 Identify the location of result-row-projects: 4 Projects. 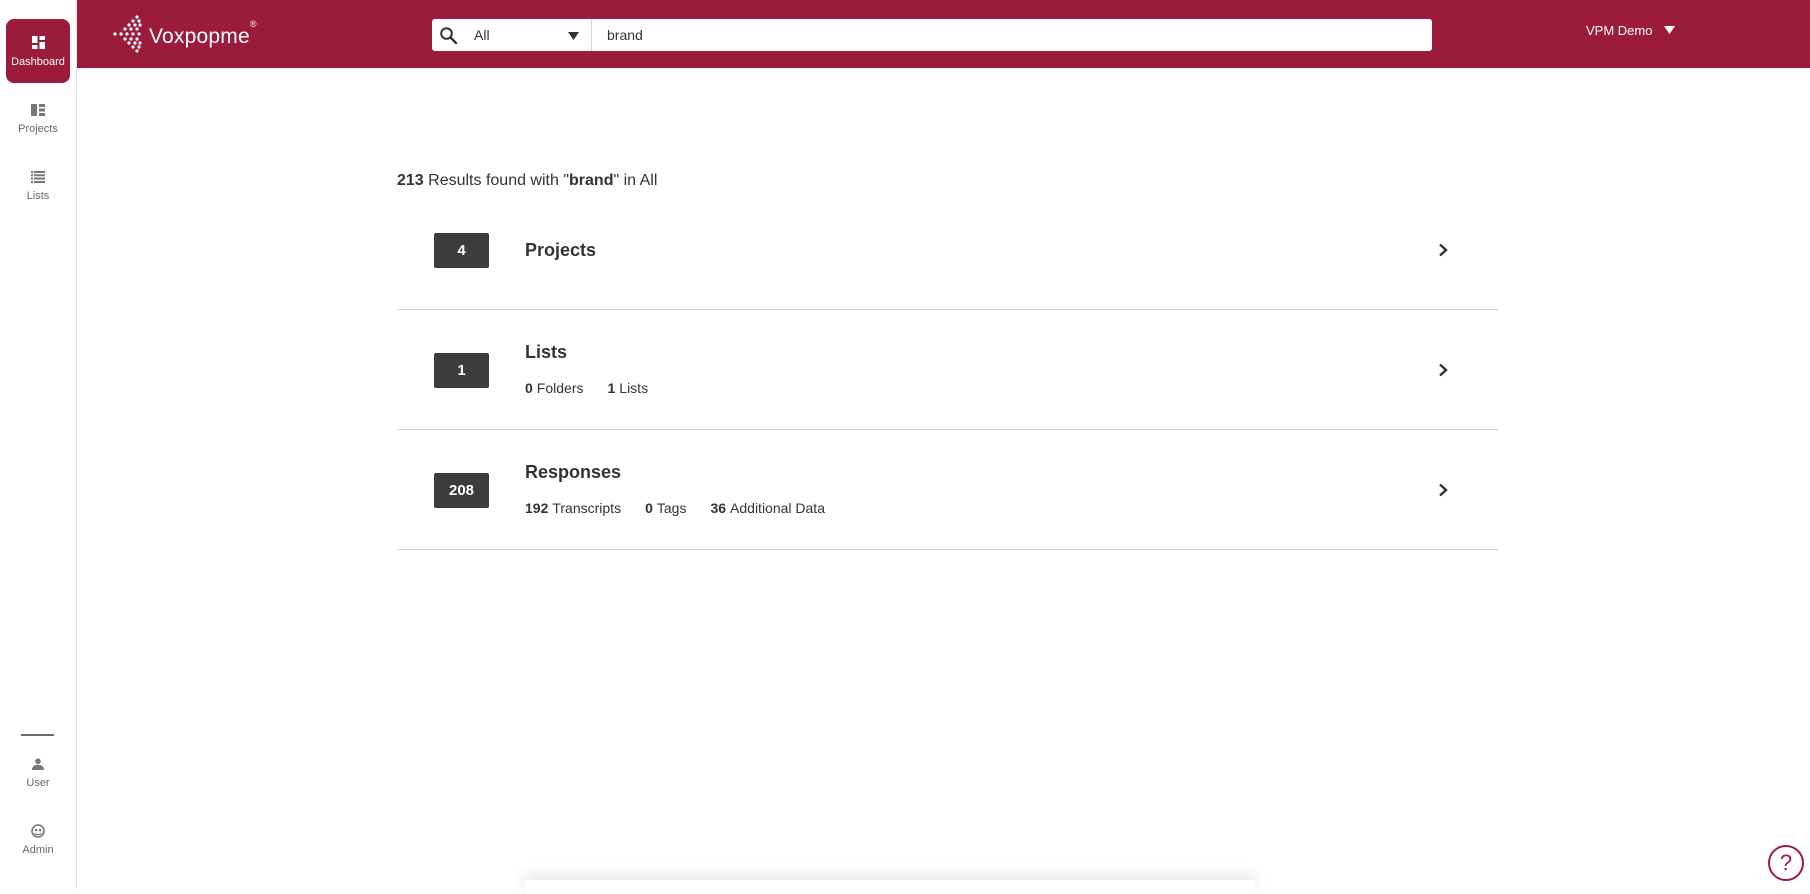
(947, 250).